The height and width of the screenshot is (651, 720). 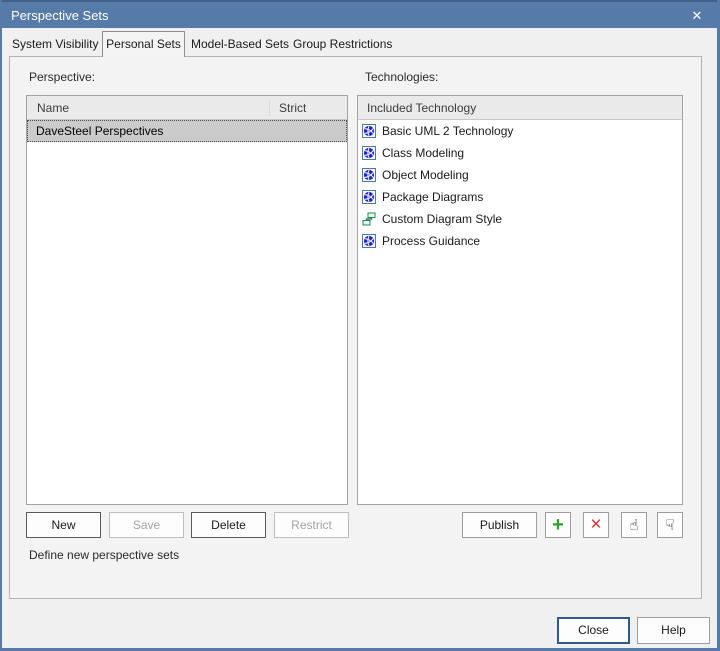 I want to click on perspective-list-label: Perspective:, so click(x=62, y=77).